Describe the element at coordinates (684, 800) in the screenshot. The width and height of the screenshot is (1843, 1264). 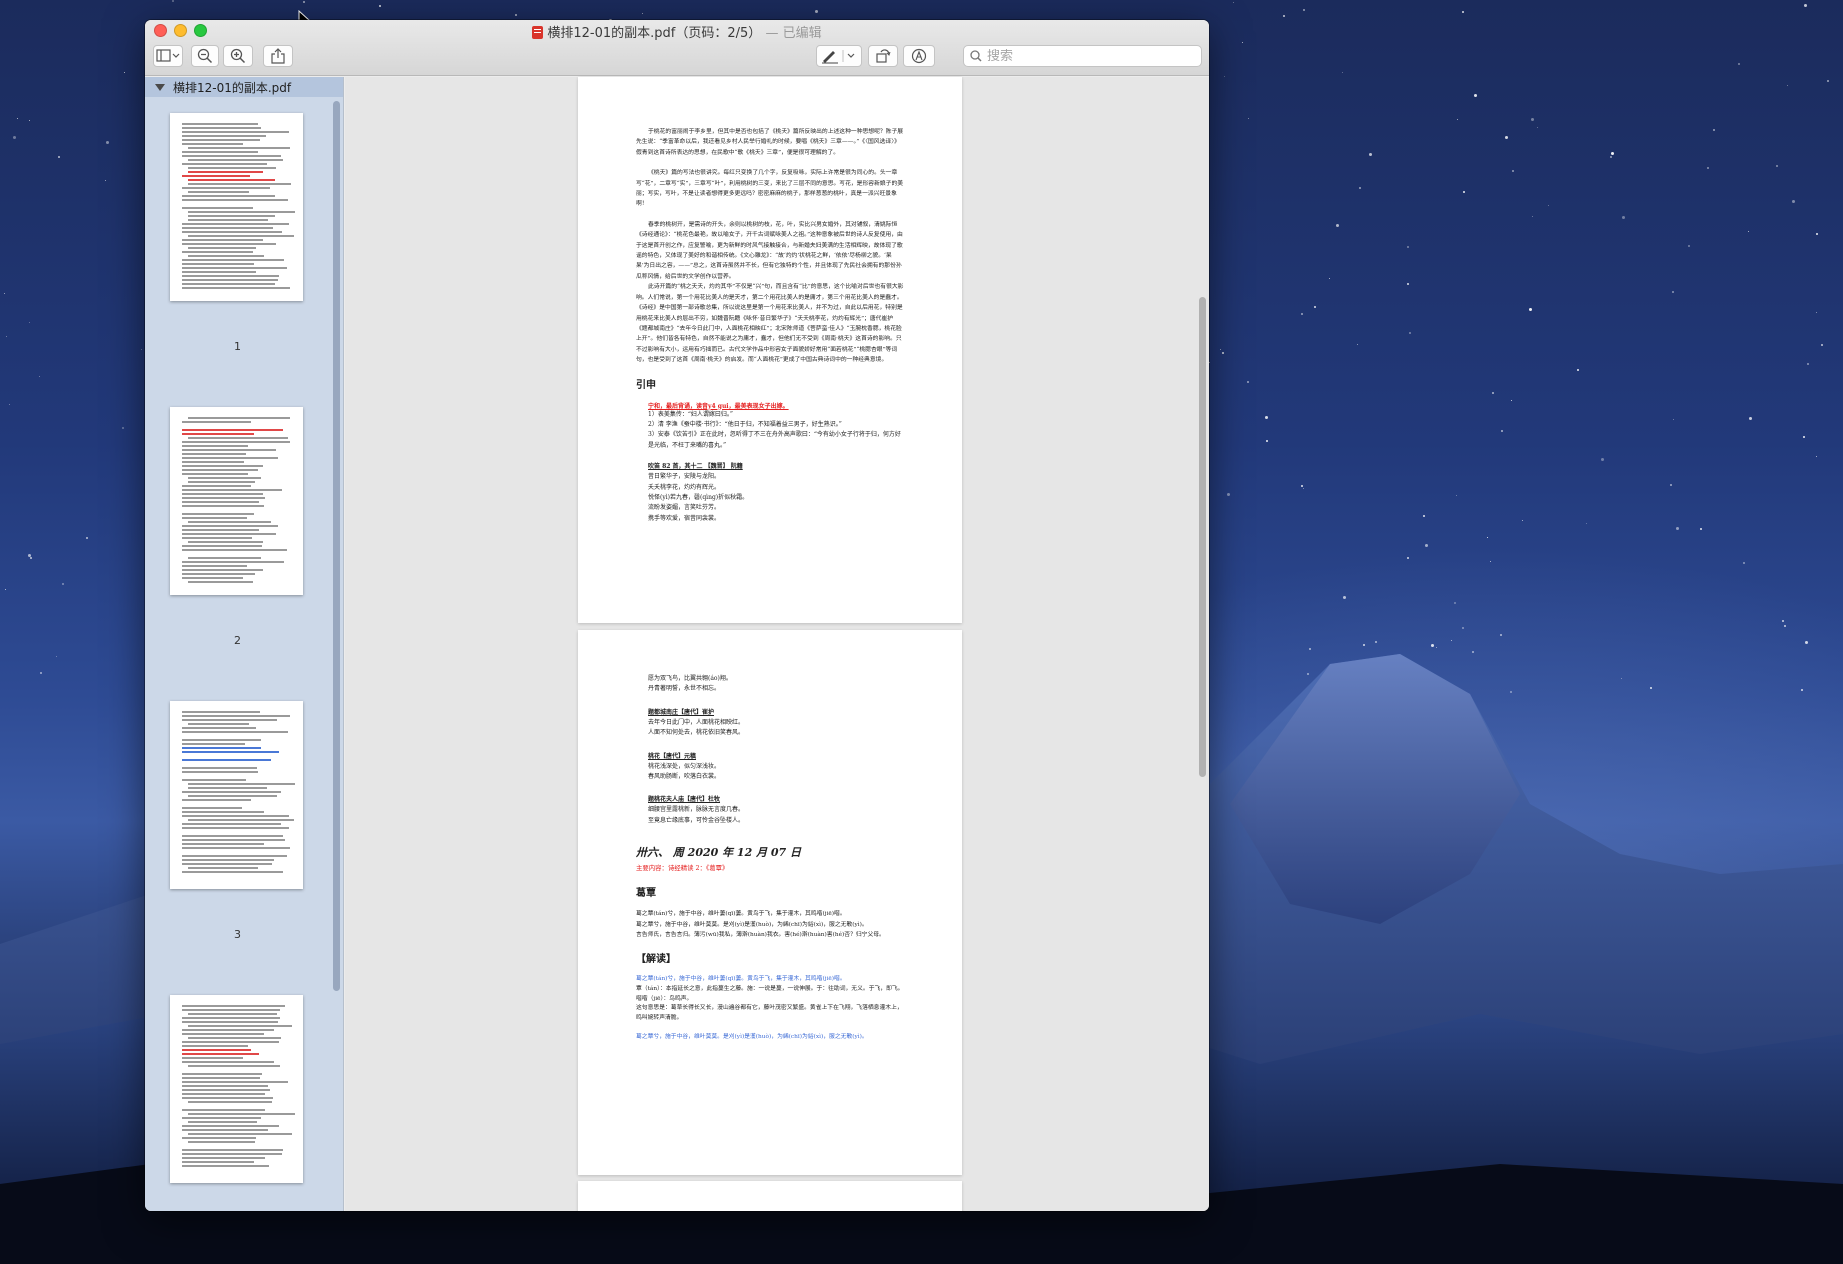
I see `poem-title: 题桃花夫人庙【唐代】杜牧` at that location.